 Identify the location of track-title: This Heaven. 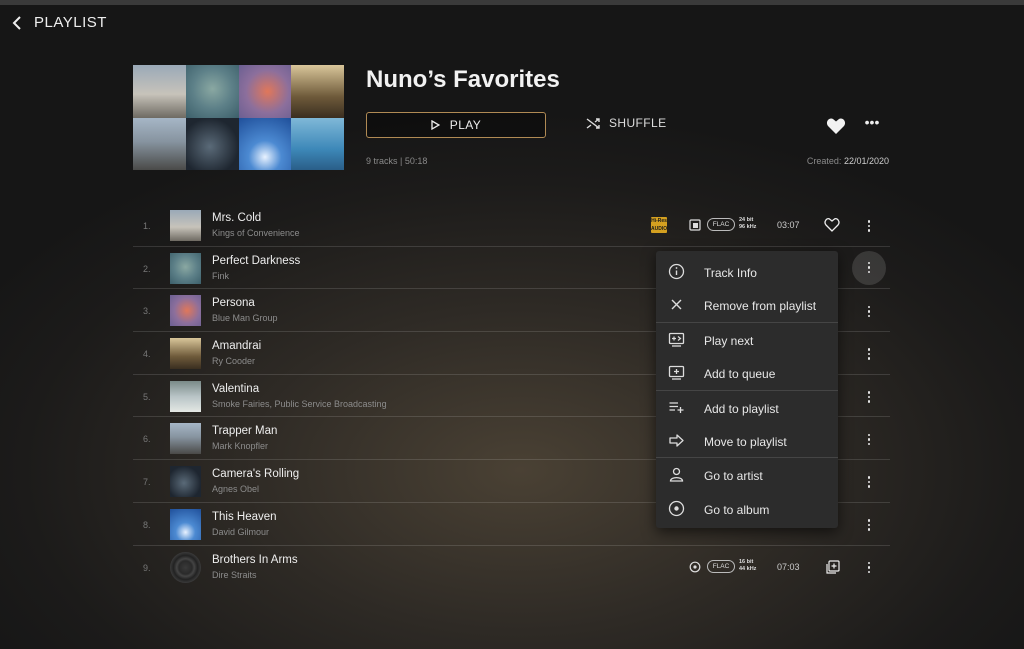
(244, 516).